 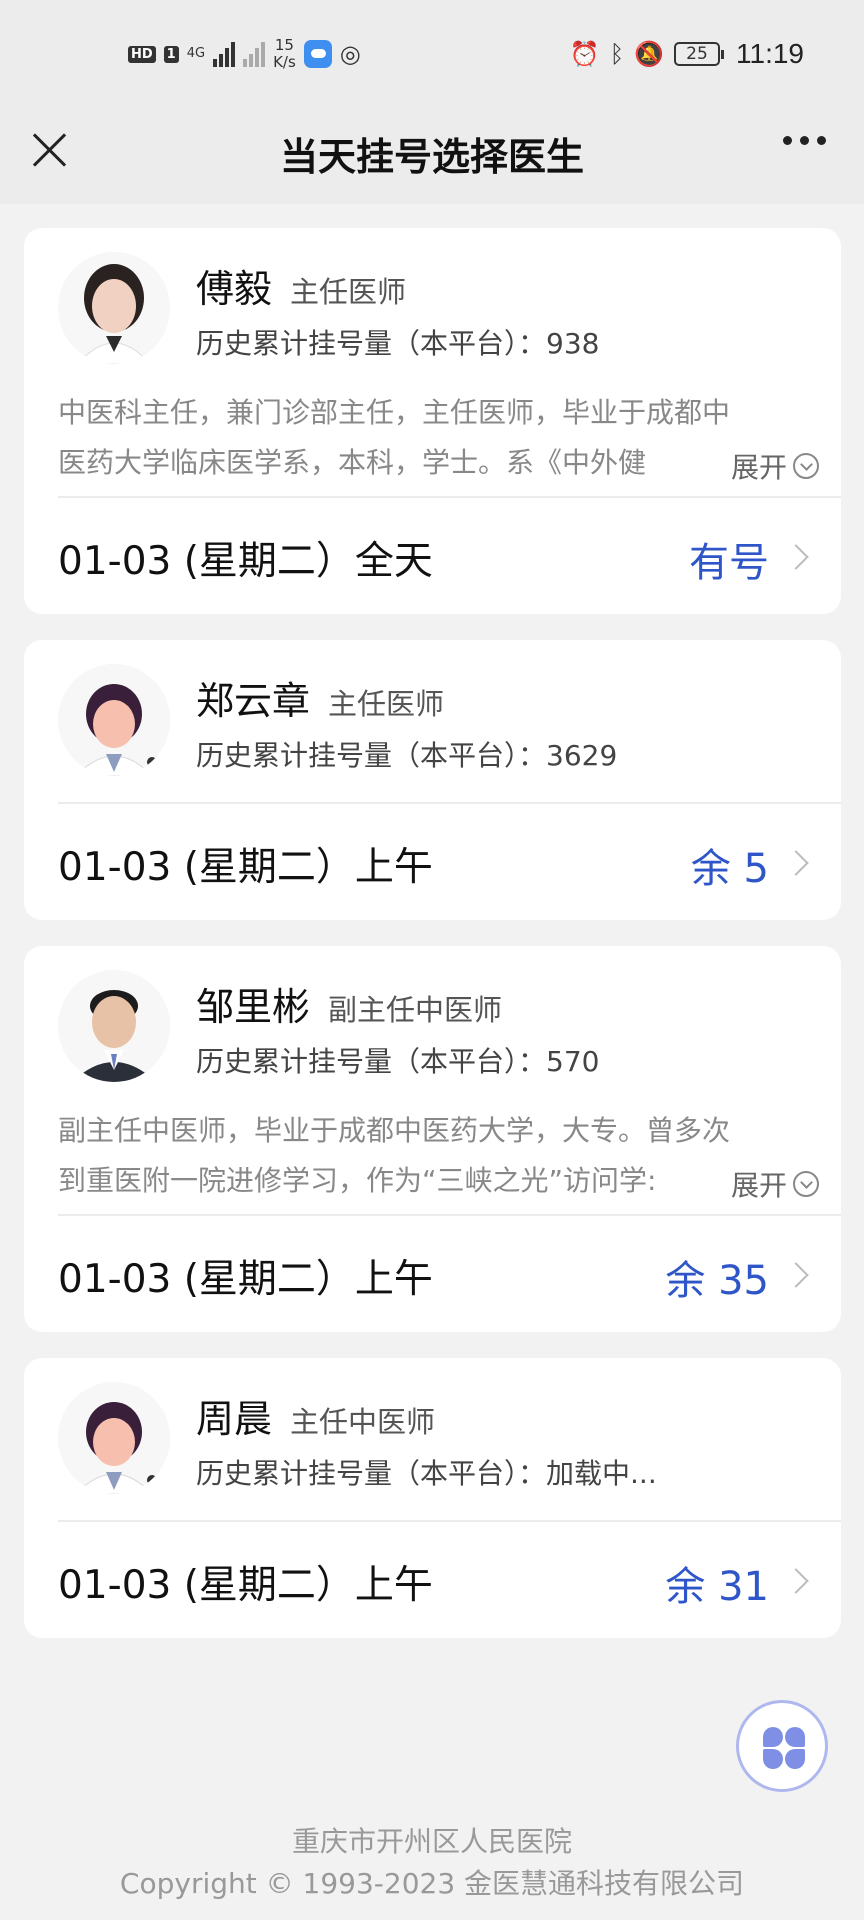 I want to click on clover-icon, so click(x=773, y=1737).